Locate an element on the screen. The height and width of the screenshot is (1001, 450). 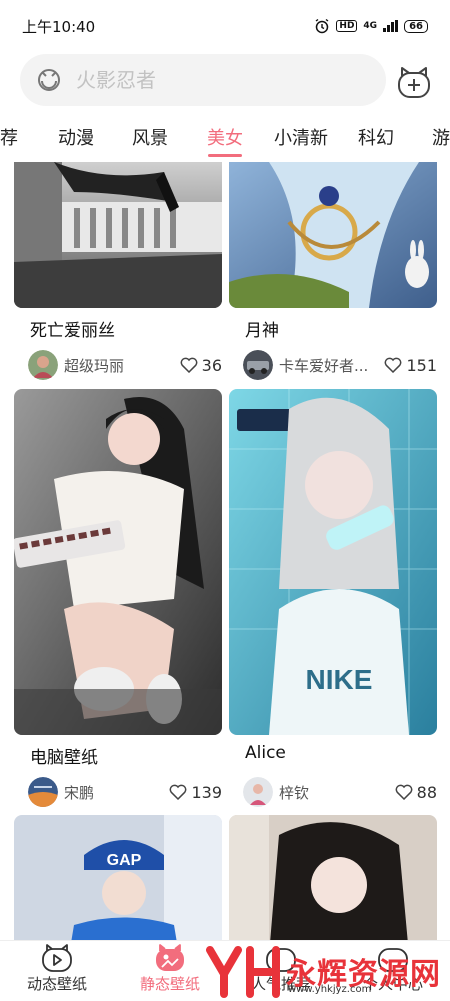
status-icons: HD 4G 66 is located at coordinates (371, 26).